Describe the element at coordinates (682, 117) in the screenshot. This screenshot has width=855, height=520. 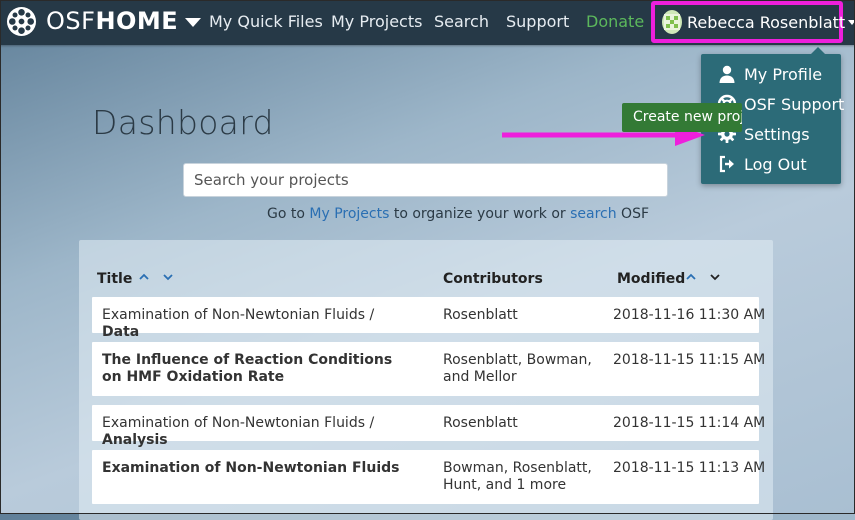
I see `create-new-project-button: Create new project` at that location.